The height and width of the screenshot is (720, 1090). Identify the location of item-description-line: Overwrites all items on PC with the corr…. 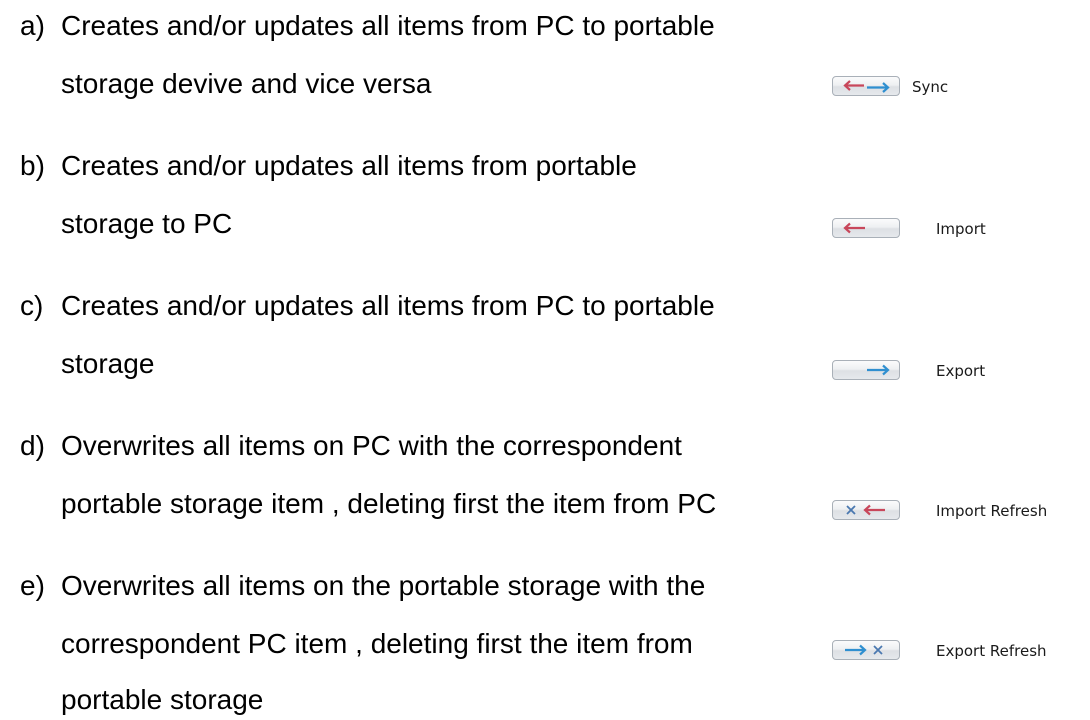
(371, 445).